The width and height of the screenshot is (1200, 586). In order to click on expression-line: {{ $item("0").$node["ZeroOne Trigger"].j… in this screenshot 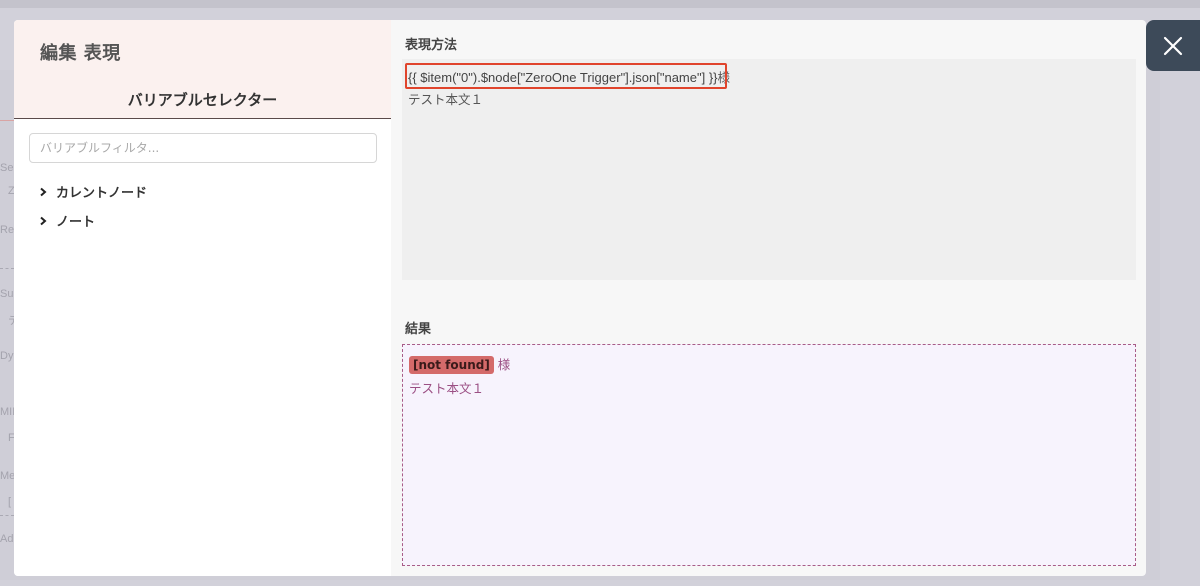, I will do `click(767, 76)`.